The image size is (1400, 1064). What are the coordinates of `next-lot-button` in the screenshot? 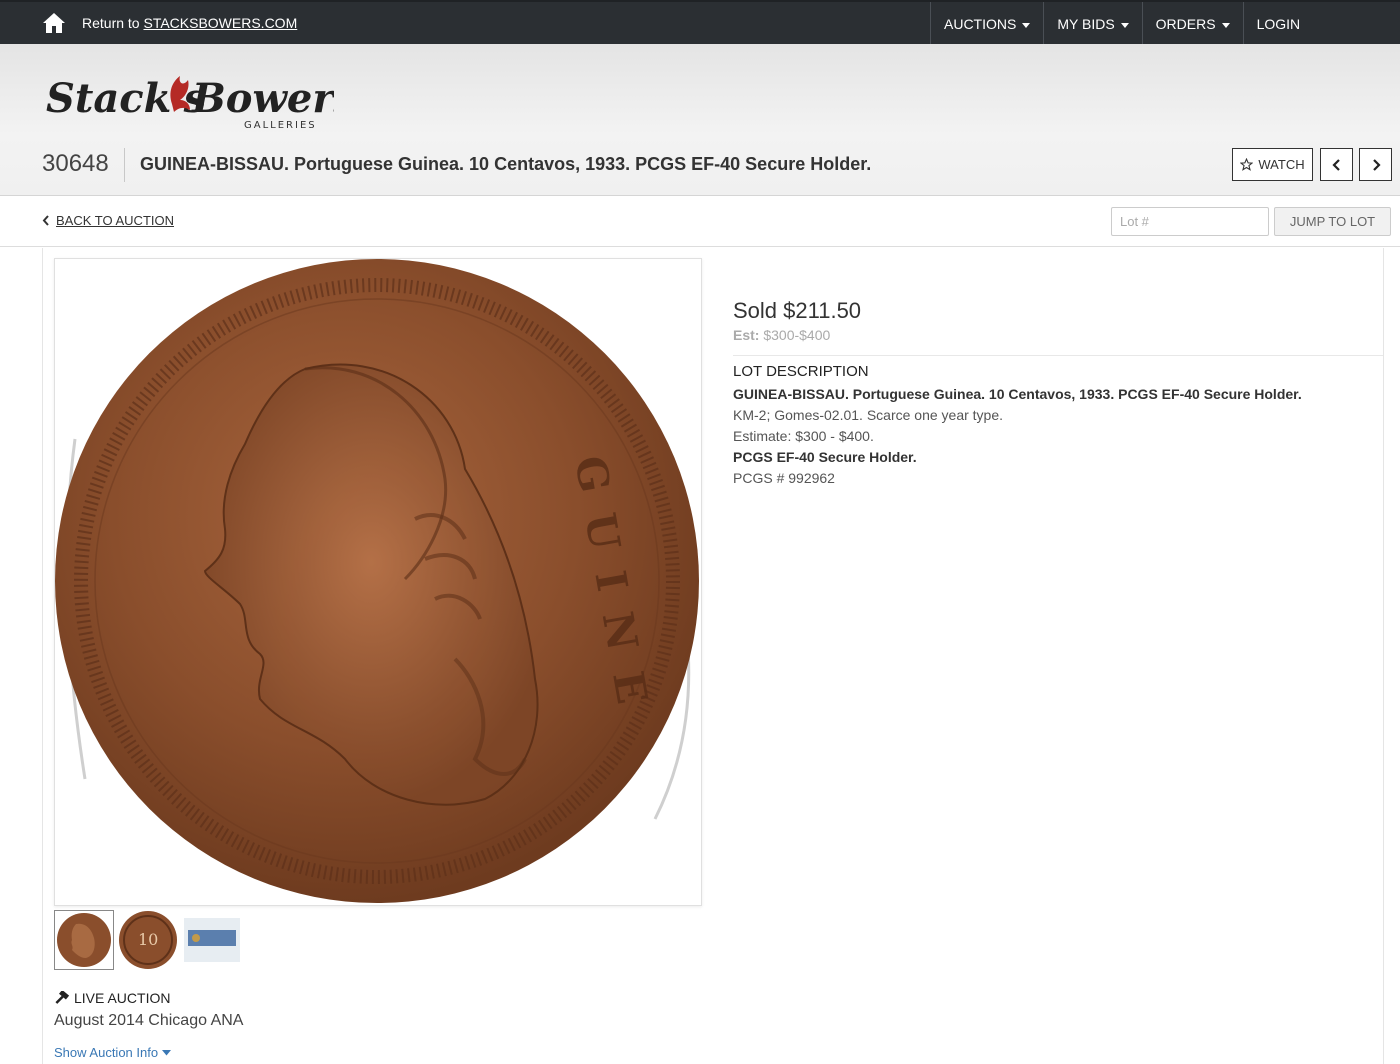 It's located at (1375, 164).